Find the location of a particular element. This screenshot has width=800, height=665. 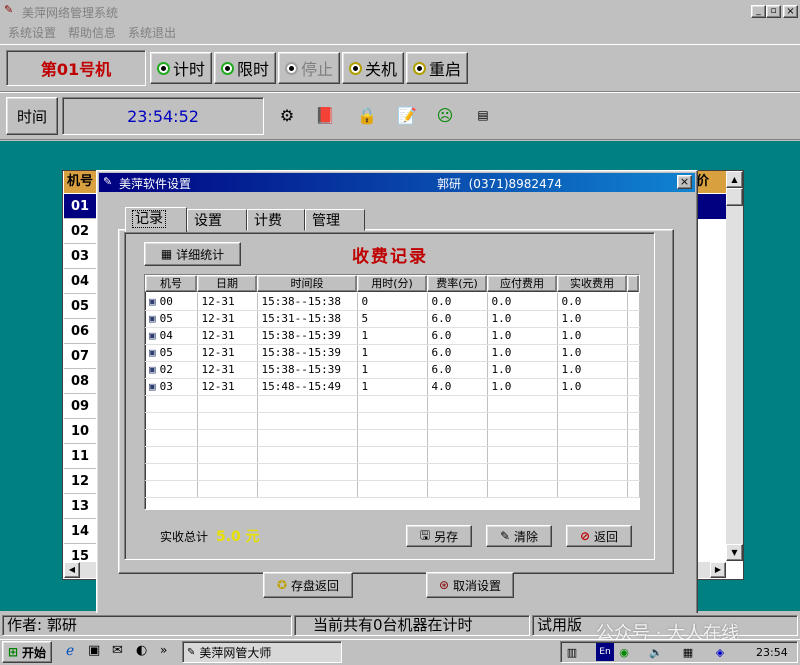

grid-scroll-thumb is located at coordinates (734, 197).